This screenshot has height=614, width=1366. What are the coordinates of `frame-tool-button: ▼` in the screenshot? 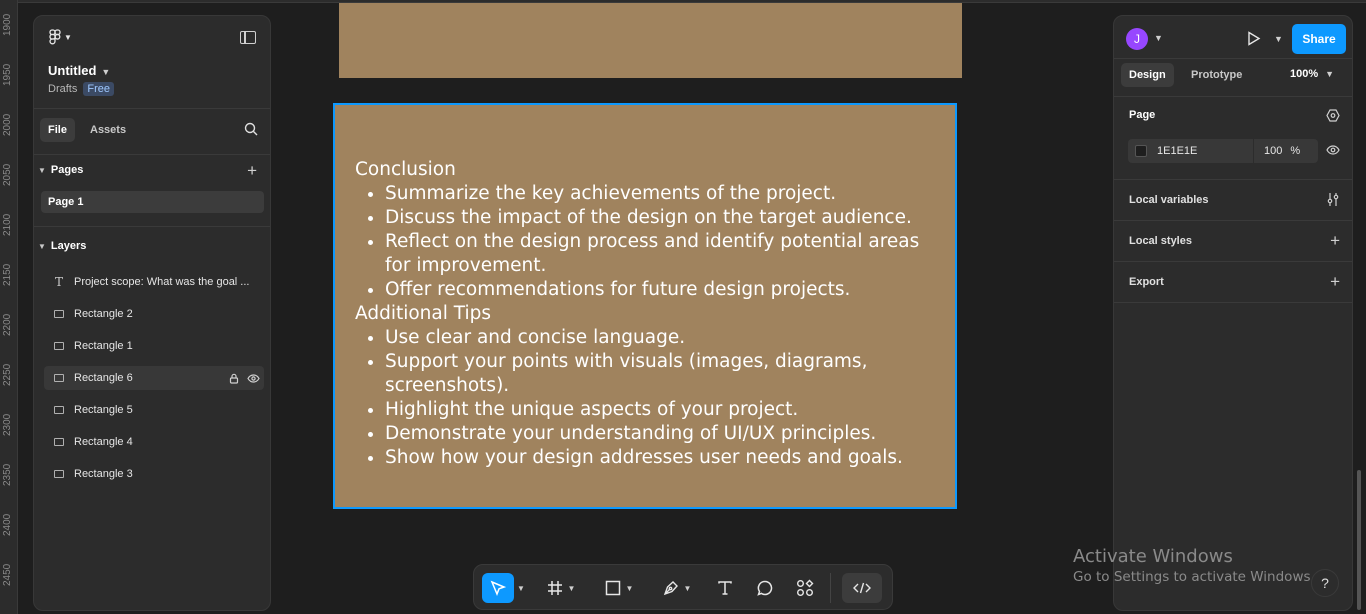 It's located at (561, 588).